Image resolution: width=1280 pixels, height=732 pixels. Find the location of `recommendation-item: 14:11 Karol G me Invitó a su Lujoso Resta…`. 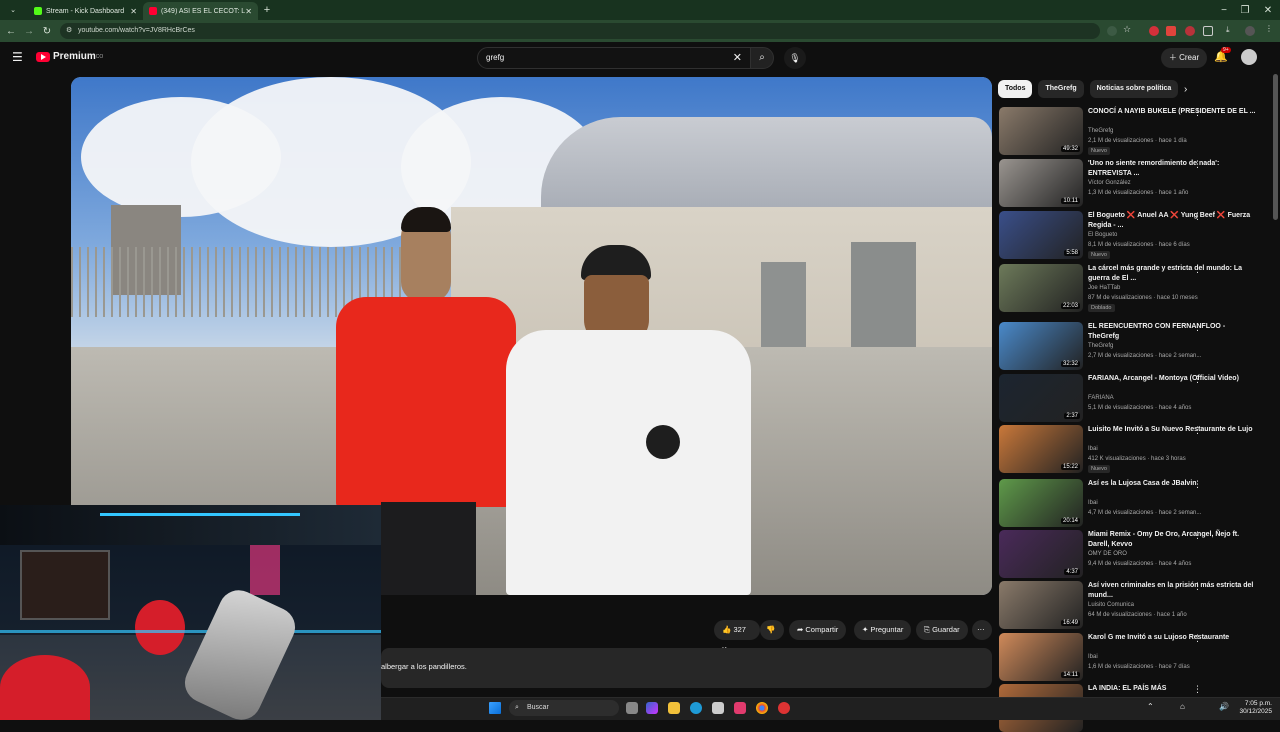

recommendation-item: 14:11 Karol G me Invitó a su Lujoso Resta… is located at coordinates (1134, 657).